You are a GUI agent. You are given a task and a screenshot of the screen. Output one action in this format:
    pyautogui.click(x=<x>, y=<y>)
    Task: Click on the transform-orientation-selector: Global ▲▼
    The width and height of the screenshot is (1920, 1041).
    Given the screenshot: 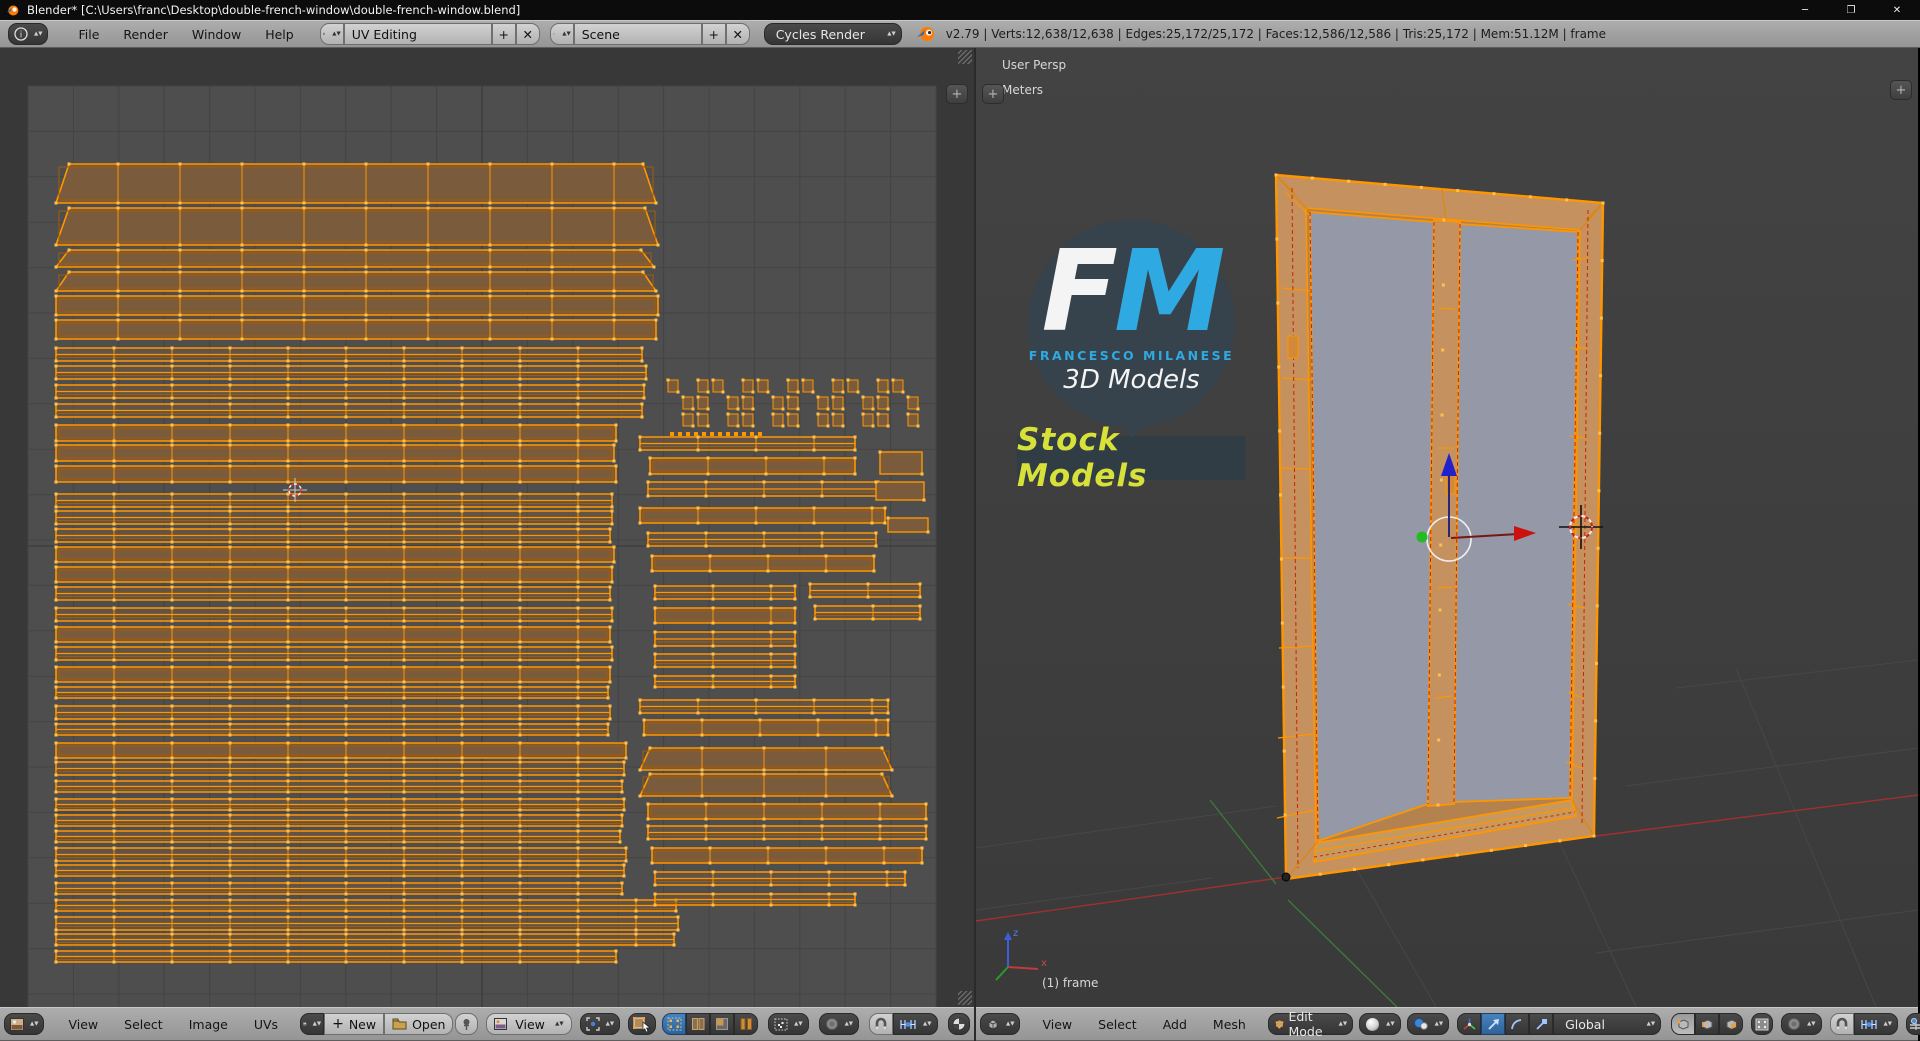 What is the action you would take?
    pyautogui.click(x=1607, y=1024)
    